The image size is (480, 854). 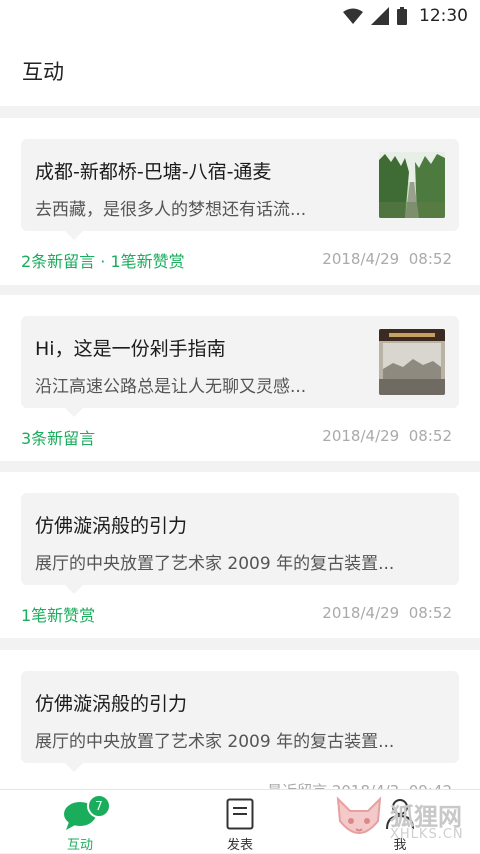 What do you see at coordinates (43, 72) in the screenshot?
I see `page-title: 互动` at bounding box center [43, 72].